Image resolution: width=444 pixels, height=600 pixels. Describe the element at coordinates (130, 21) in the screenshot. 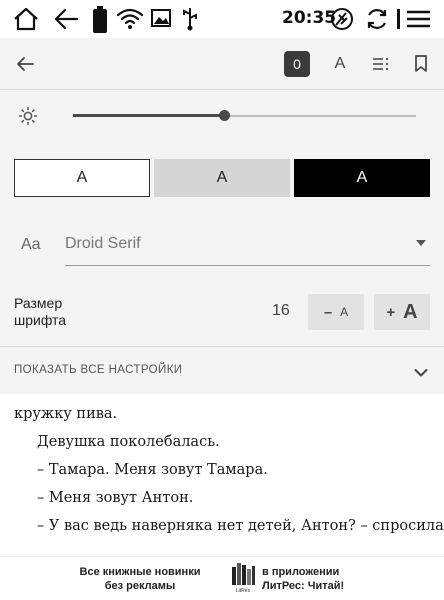

I see `wifi-icon` at that location.